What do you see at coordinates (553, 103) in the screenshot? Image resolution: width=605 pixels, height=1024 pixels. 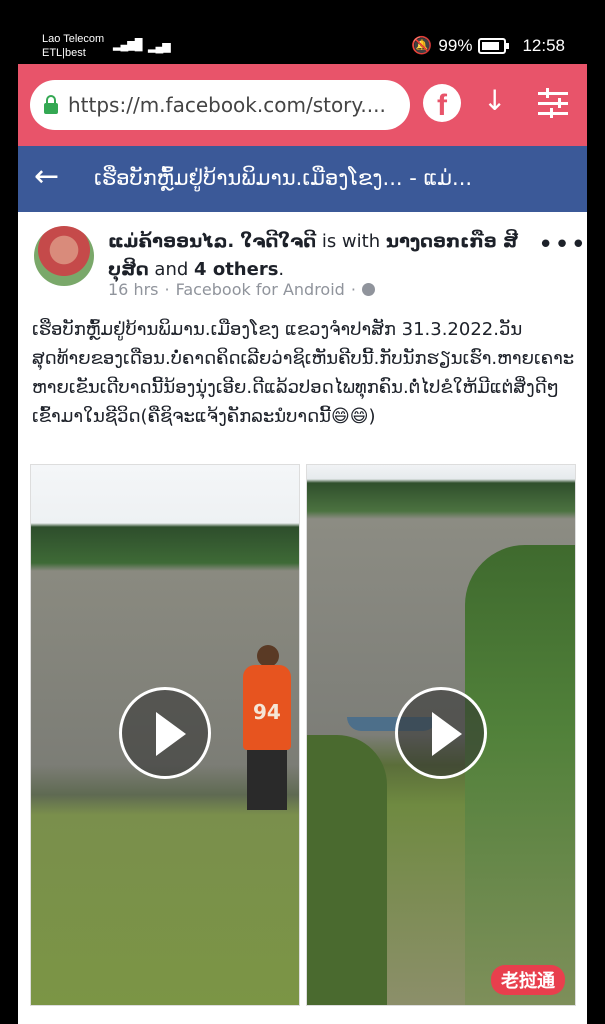 I see `settings-sliders-icon` at bounding box center [553, 103].